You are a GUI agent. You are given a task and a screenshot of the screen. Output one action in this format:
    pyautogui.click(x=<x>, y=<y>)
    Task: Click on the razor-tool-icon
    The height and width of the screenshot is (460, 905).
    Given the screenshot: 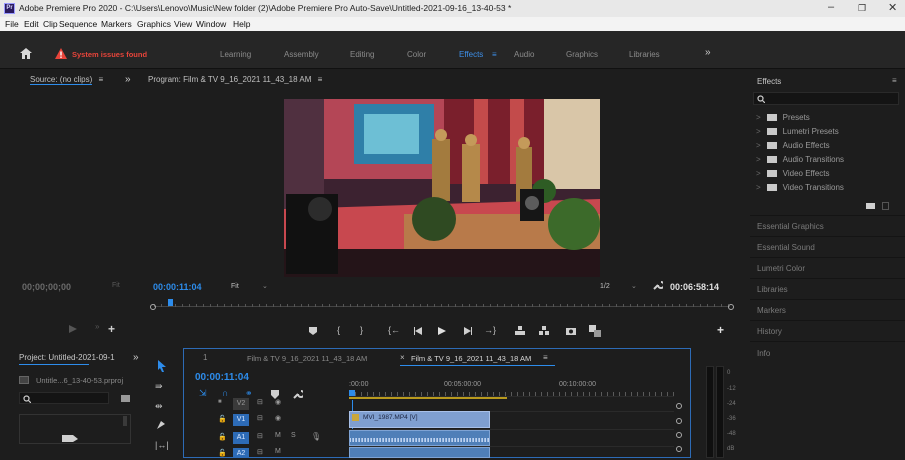 What is the action you would take?
    pyautogui.click(x=161, y=425)
    